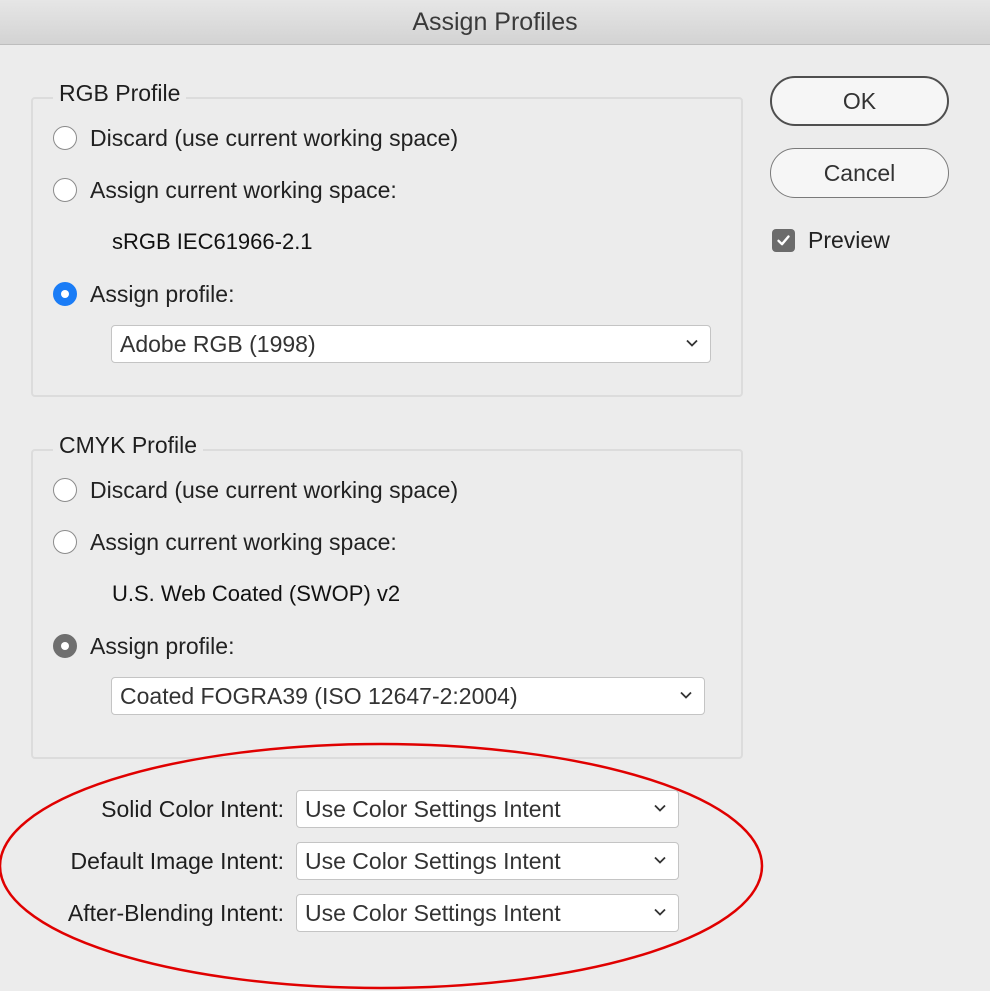 The image size is (990, 991). Describe the element at coordinates (212, 241) in the screenshot. I see `rgb-working-space-name: sRGB IEC61966-2.1` at that location.